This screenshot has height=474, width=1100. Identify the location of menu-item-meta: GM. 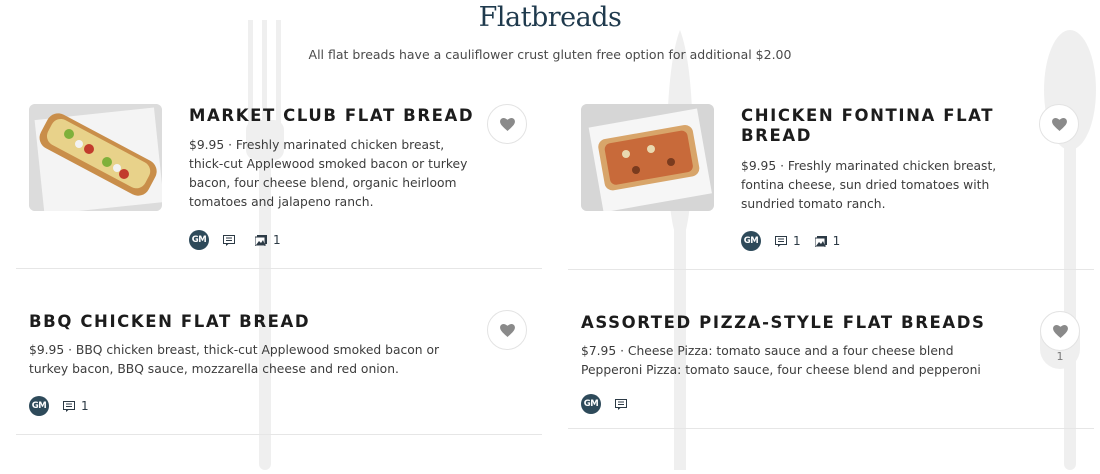
(607, 404).